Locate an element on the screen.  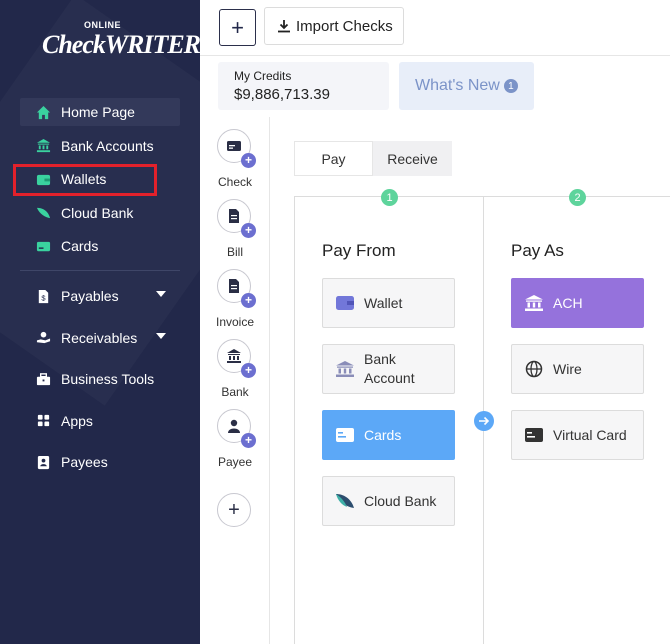
sidebar-item-receivables: Receivables is located at coordinates (100, 338).